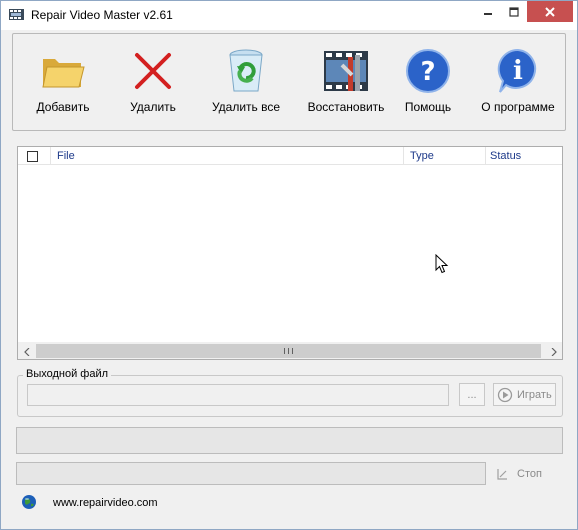  What do you see at coordinates (346, 107) in the screenshot?
I see `restore-label: Восстановить` at bounding box center [346, 107].